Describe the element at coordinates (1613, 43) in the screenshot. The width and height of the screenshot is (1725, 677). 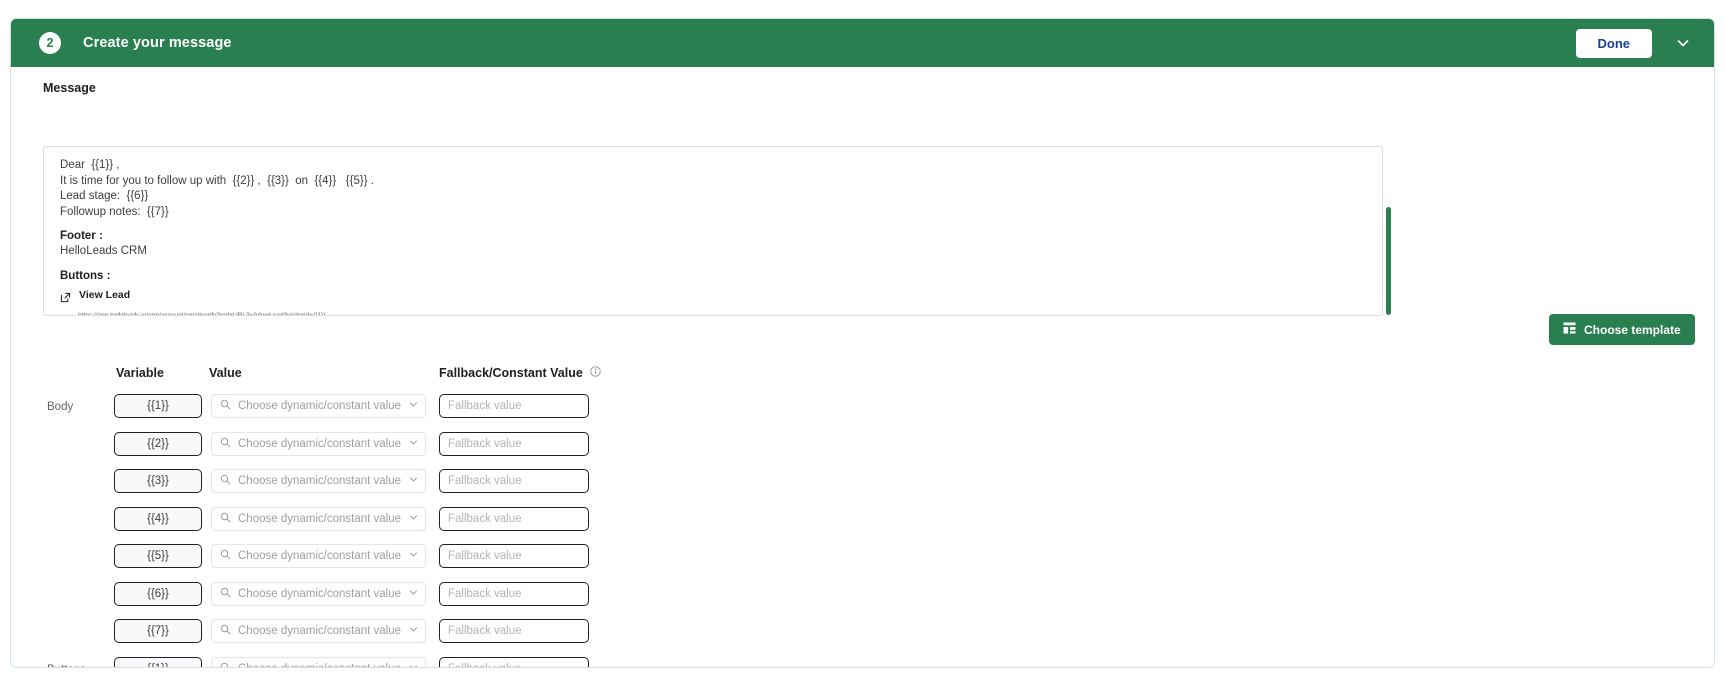
I see `done-button: Done` at that location.